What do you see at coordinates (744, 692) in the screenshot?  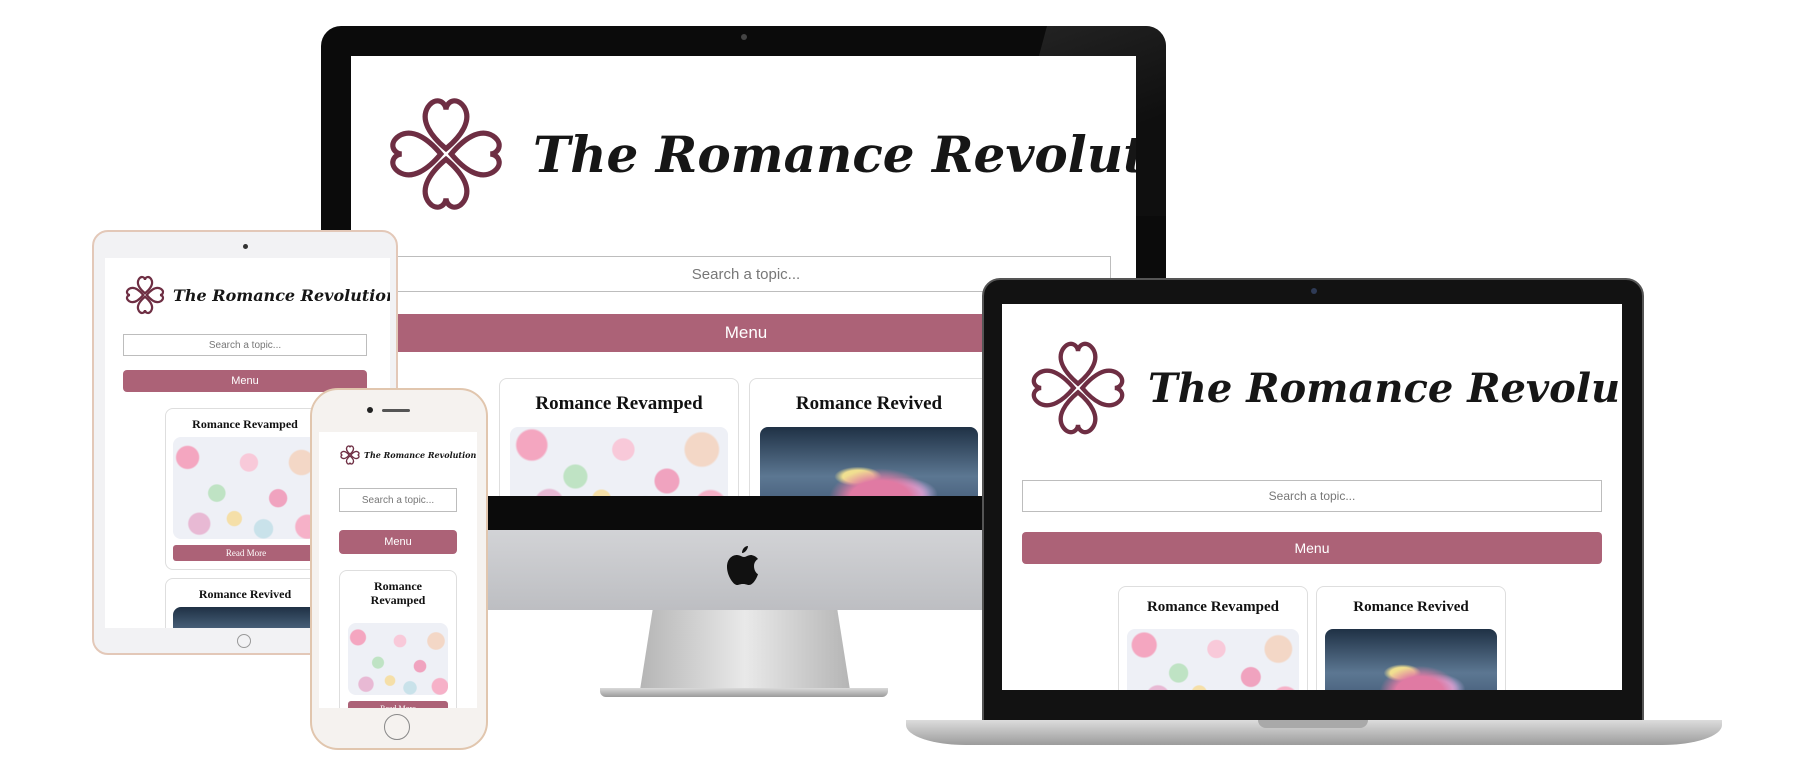 I see `imac-foot` at bounding box center [744, 692].